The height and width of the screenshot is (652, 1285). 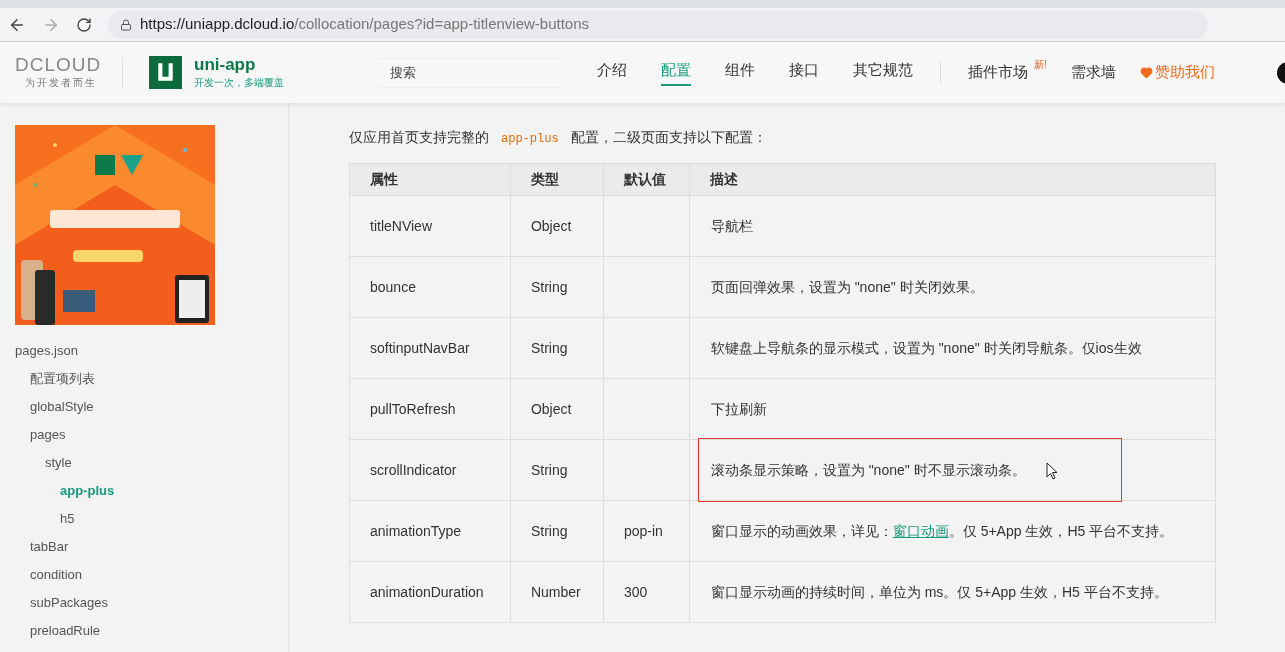 What do you see at coordinates (939, 592) in the screenshot?
I see `description-text: 窗口显示动画的持续时间，单位为 ms。仅 5+App 生效，H5 平台不支持。` at bounding box center [939, 592].